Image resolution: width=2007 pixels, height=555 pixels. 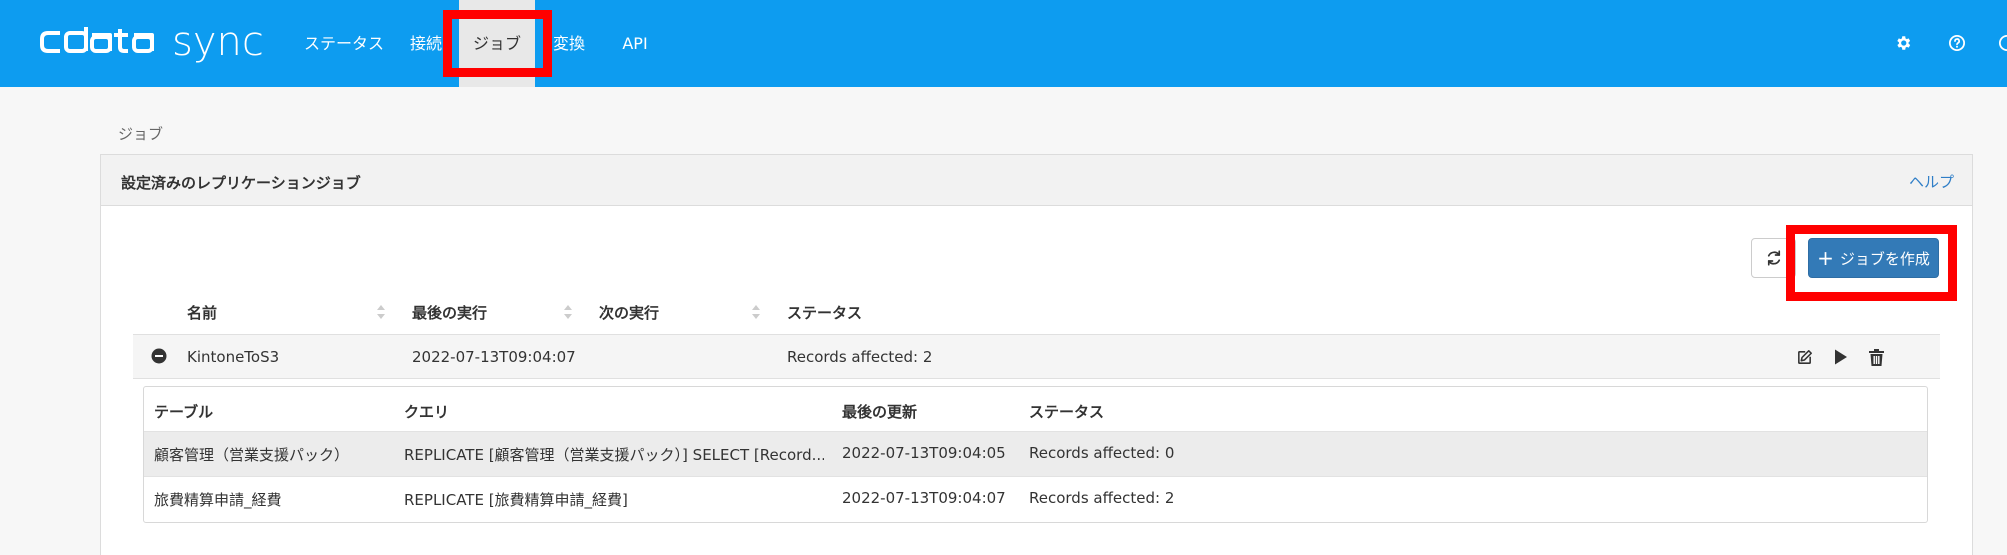 I want to click on detail-last-updated: 2022-07-13T09:04:05, so click(x=924, y=453).